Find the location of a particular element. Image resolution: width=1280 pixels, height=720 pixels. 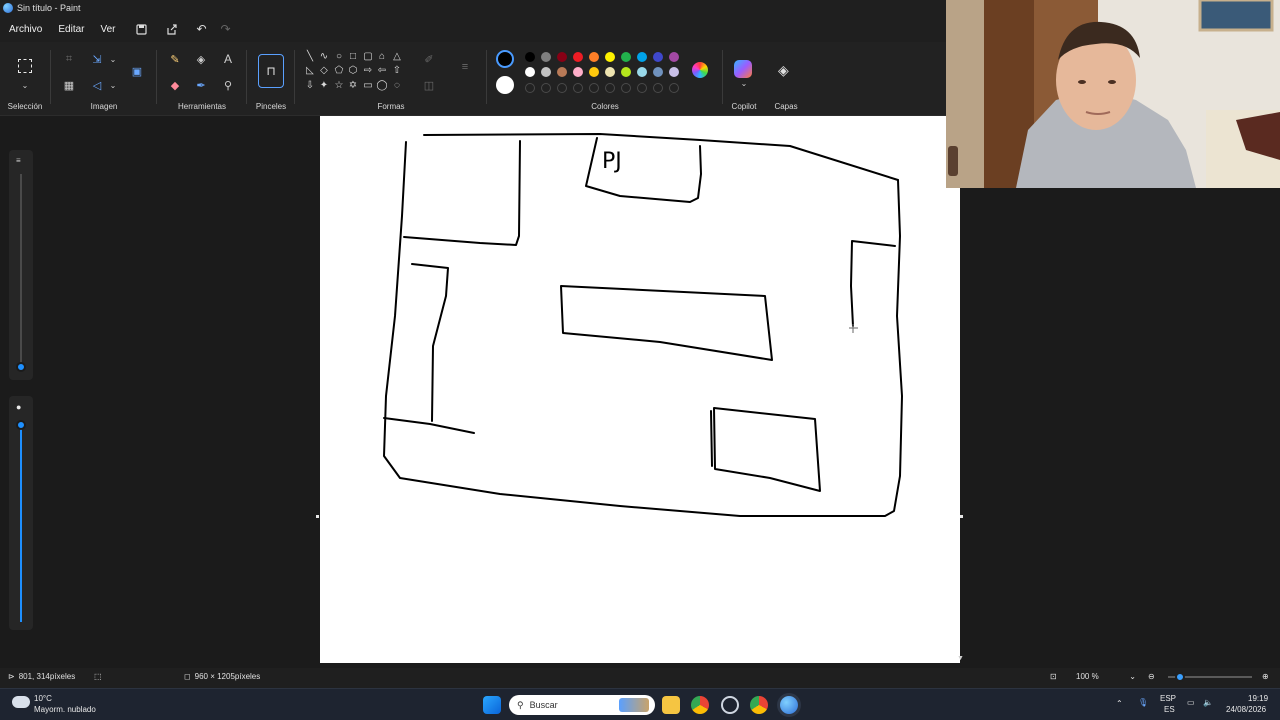

redo-icon: ↷ is located at coordinates (226, 29).